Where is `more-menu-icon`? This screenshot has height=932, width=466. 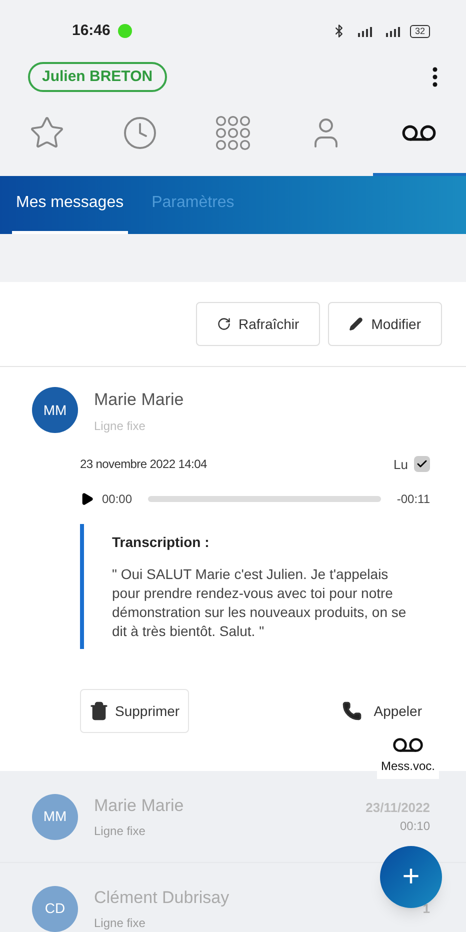 more-menu-icon is located at coordinates (435, 77).